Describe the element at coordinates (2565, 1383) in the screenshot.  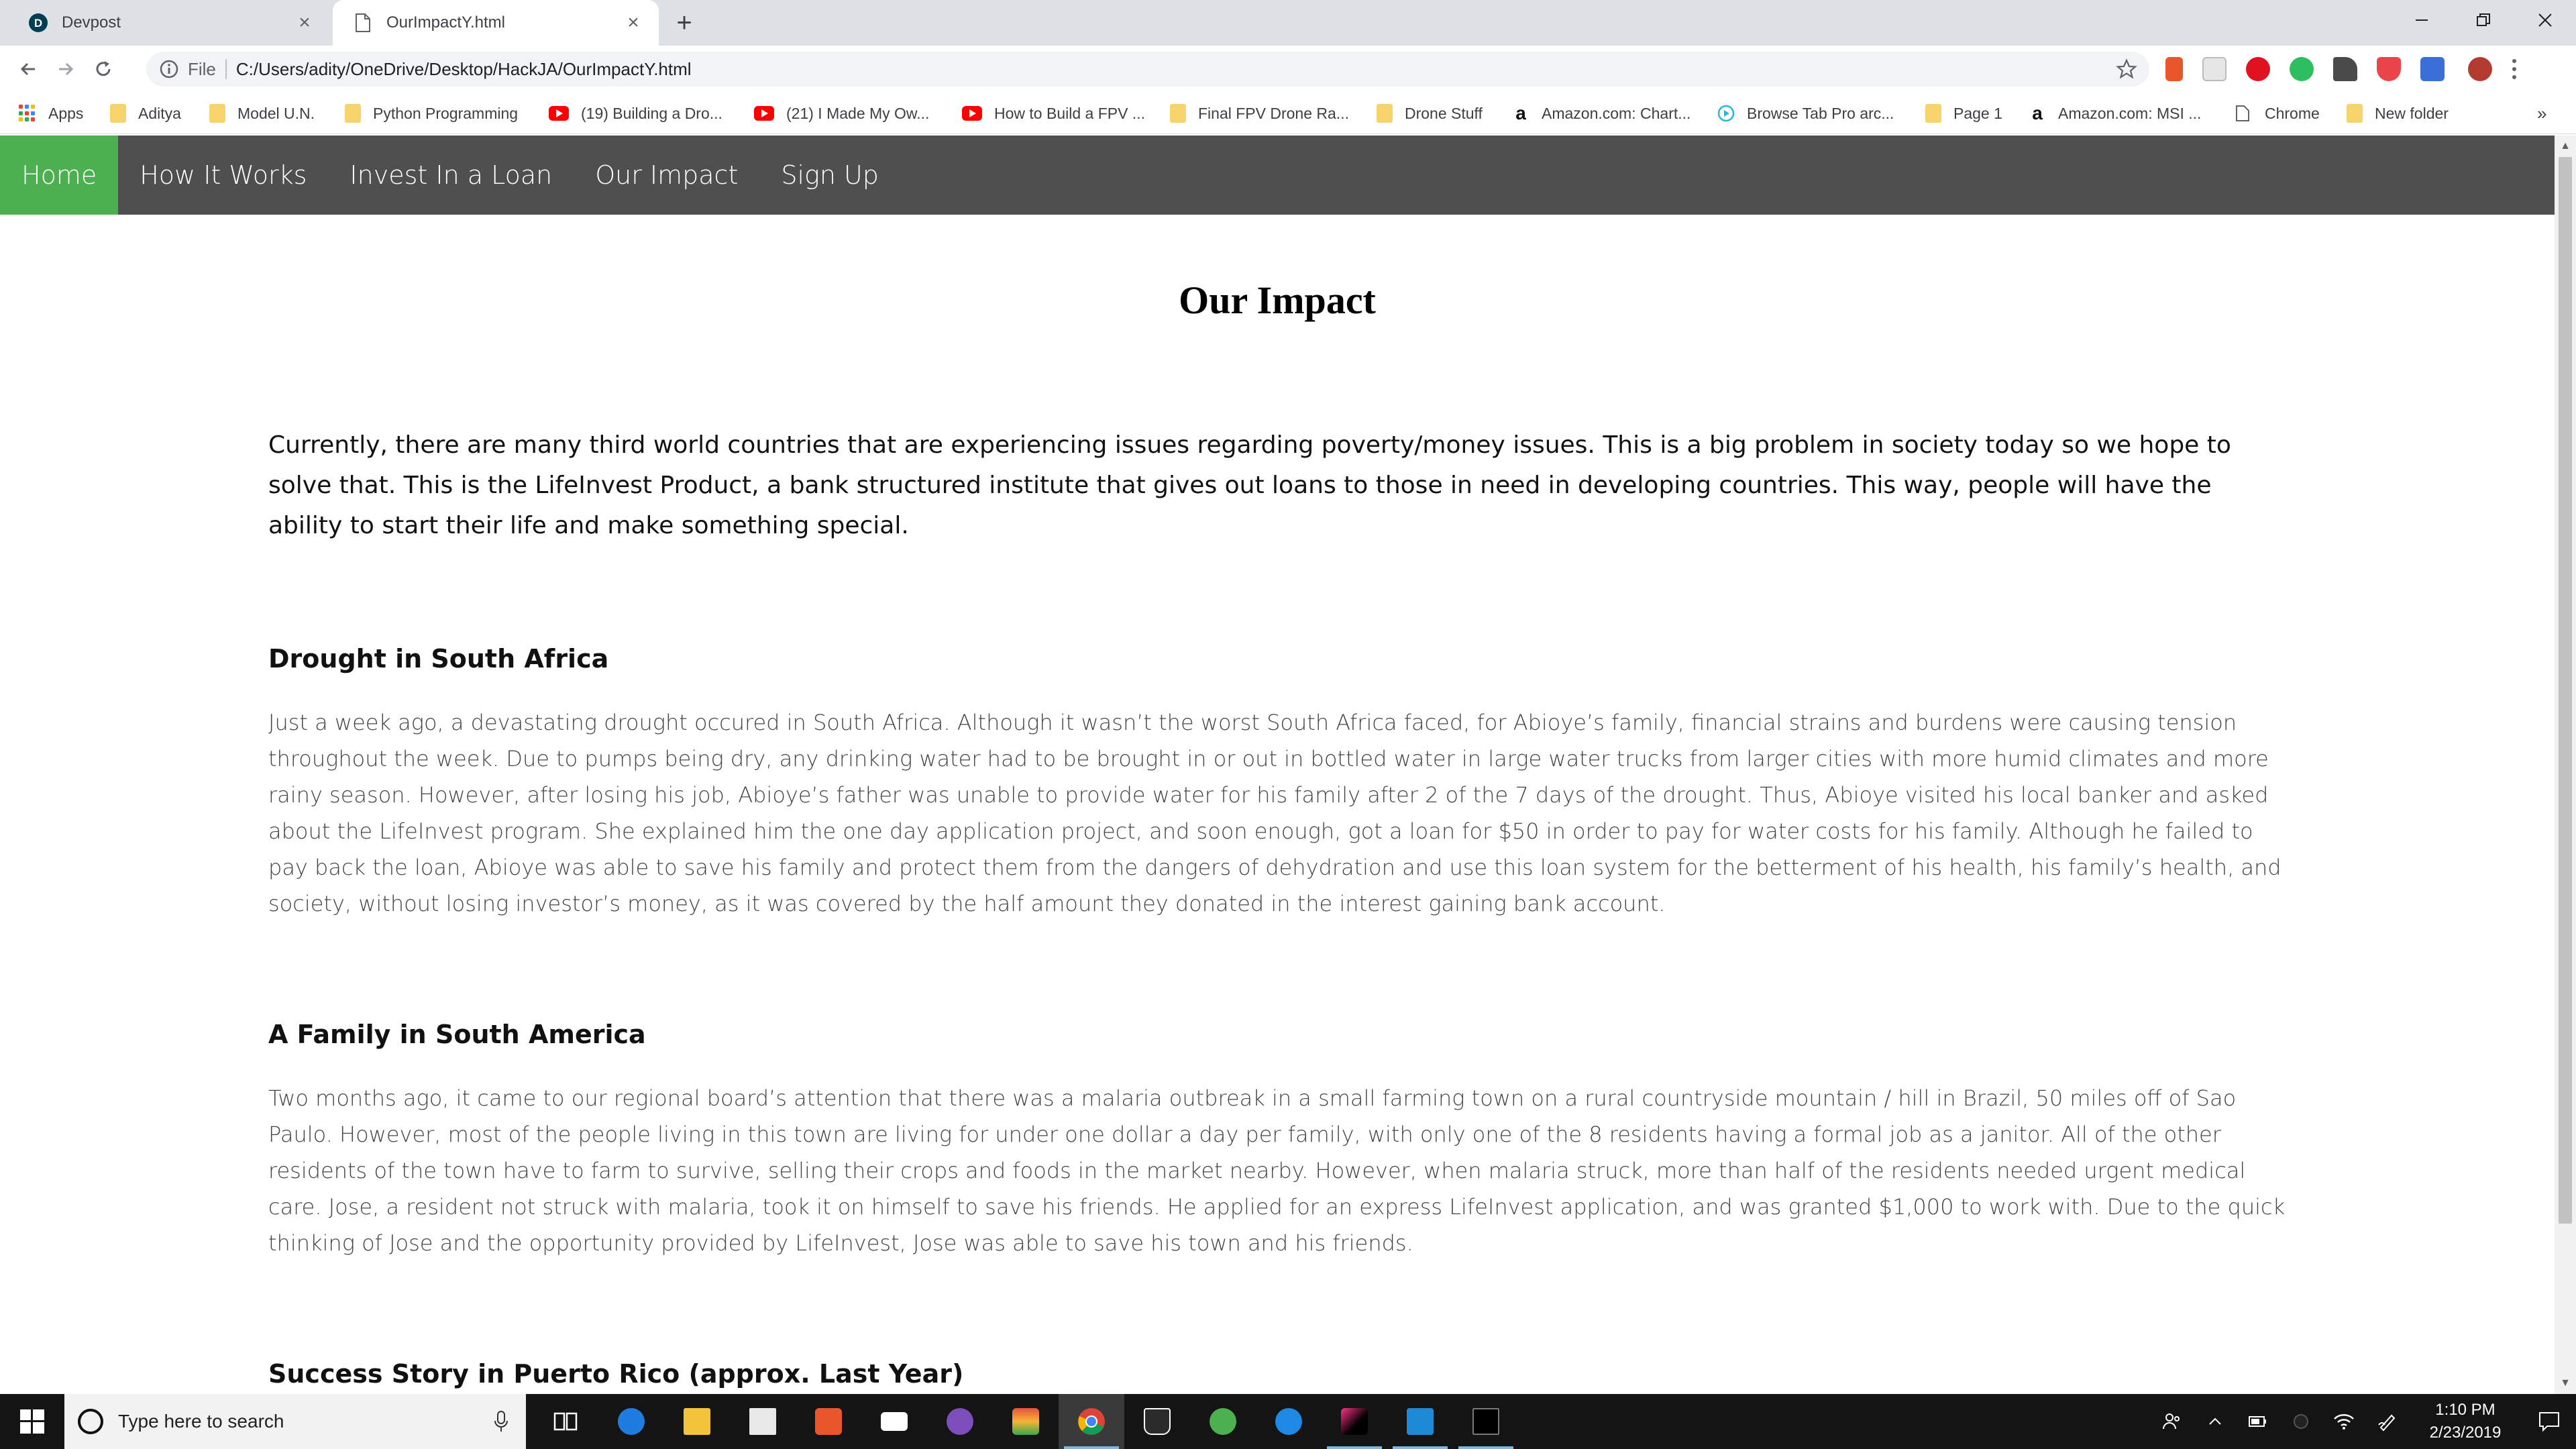
I see `scroll-down-icon: ▼` at that location.